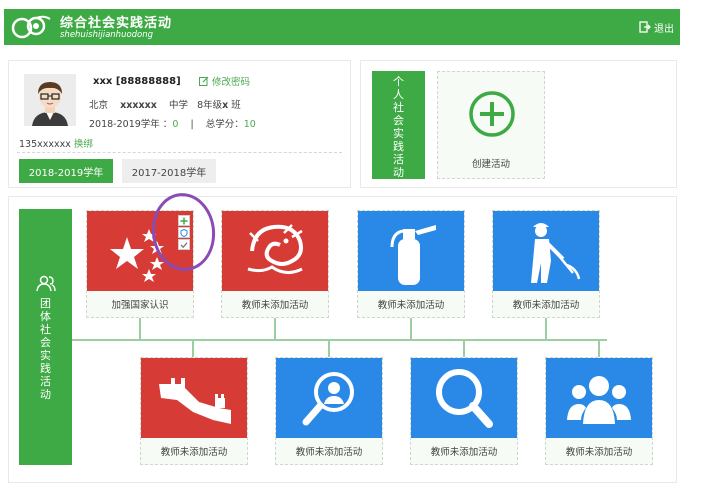 This screenshot has height=491, width=701. Describe the element at coordinates (165, 104) in the screenshot. I see `user-school: 北京 xxxxxx 中学 8年级x 班` at that location.